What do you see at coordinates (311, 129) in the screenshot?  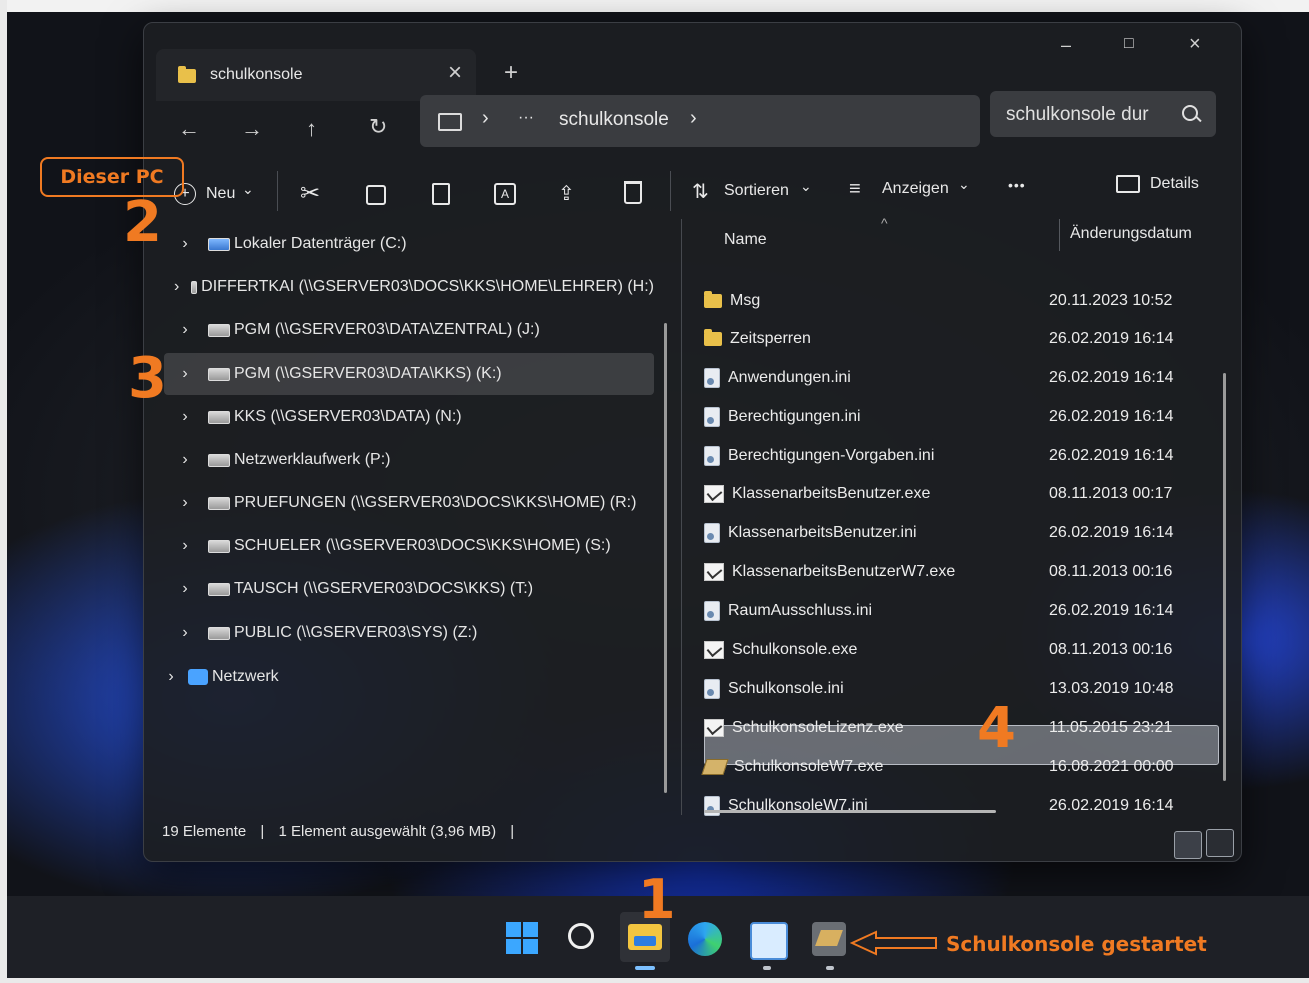 I see `up-button: ↑` at bounding box center [311, 129].